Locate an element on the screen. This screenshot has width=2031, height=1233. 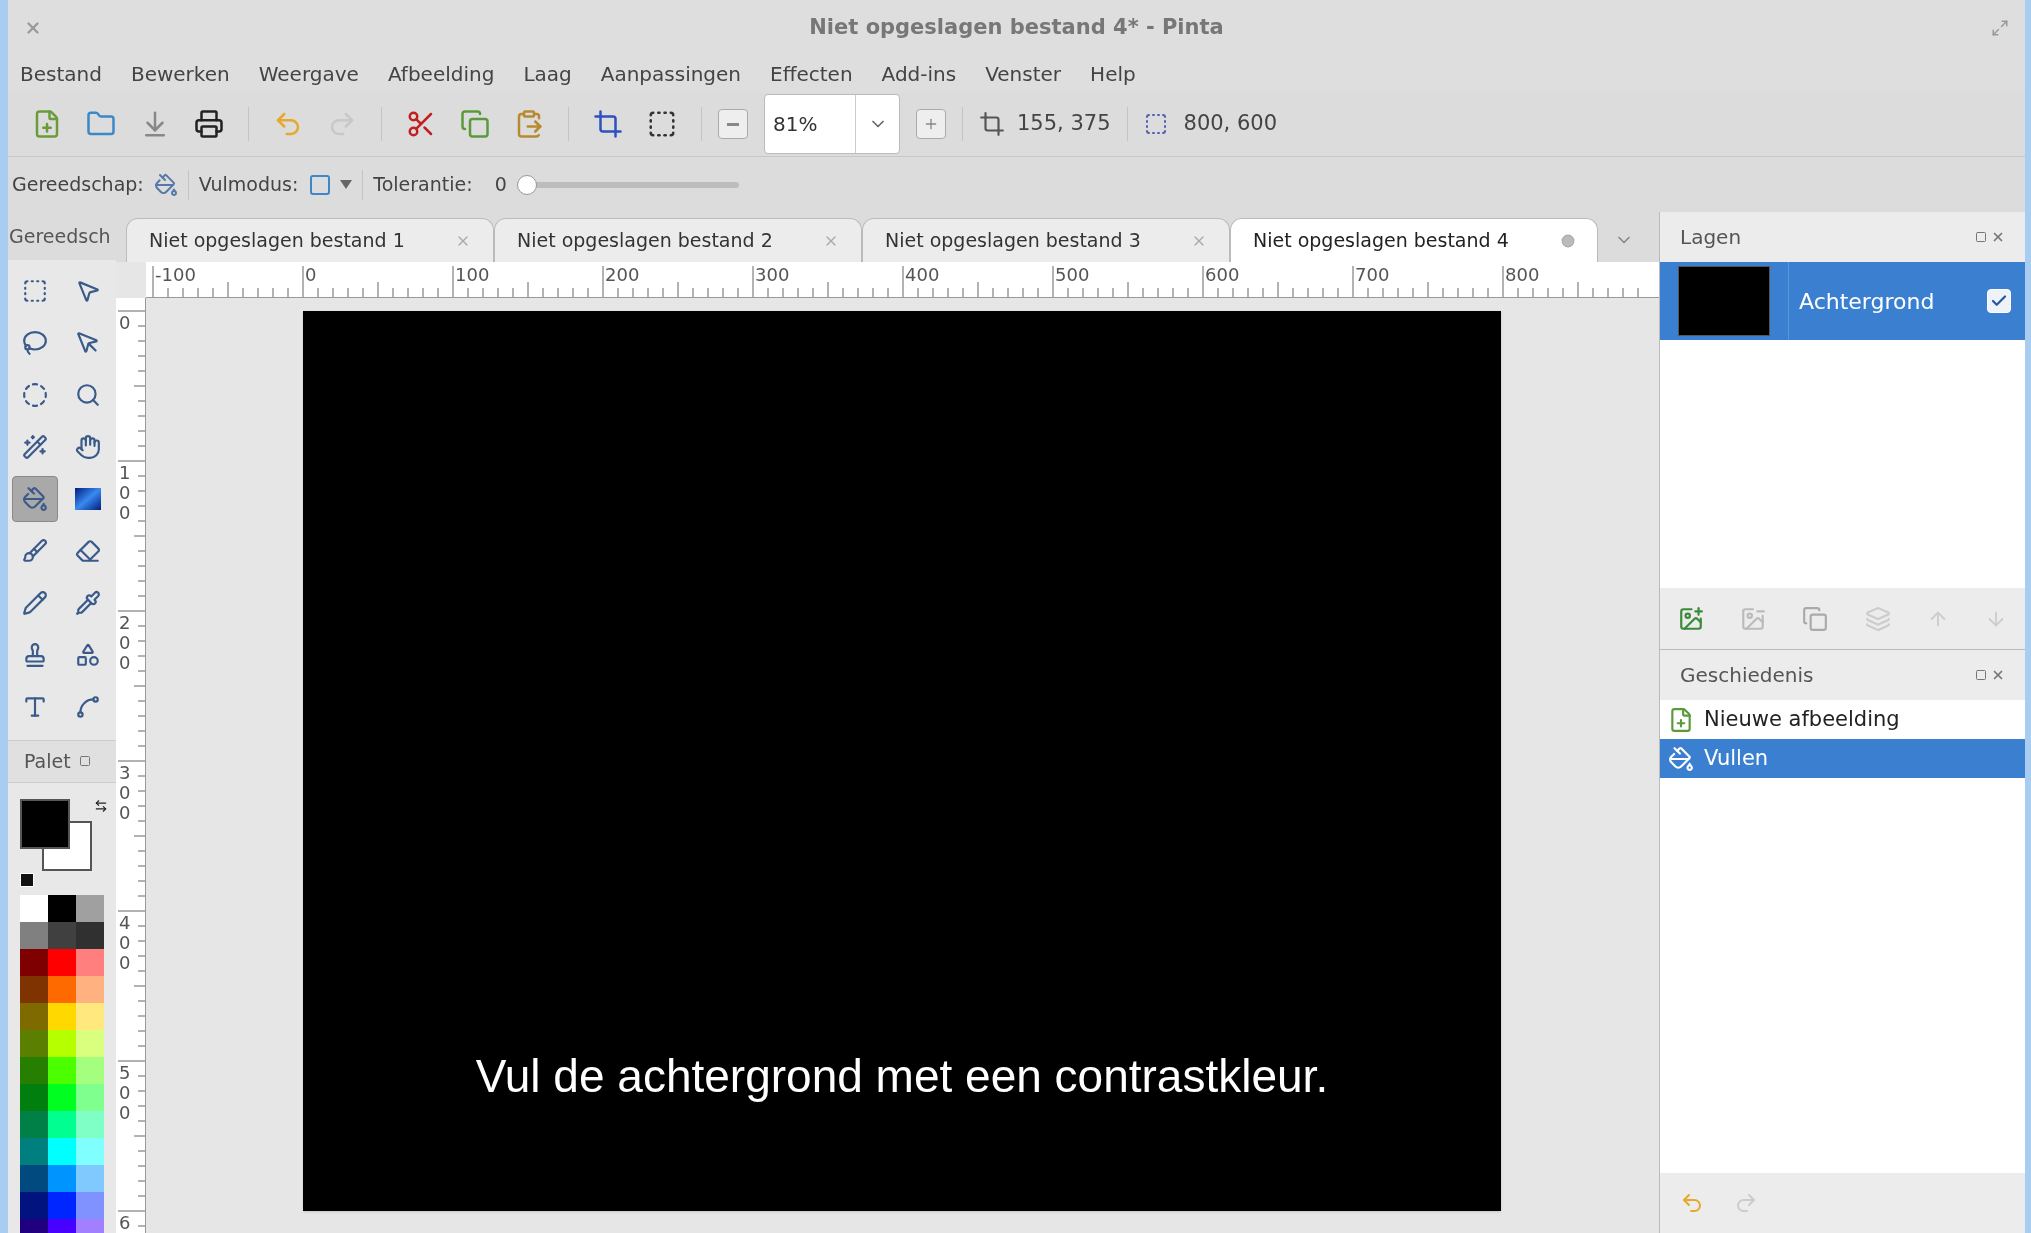
tolerance-slider is located at coordinates (627, 184).